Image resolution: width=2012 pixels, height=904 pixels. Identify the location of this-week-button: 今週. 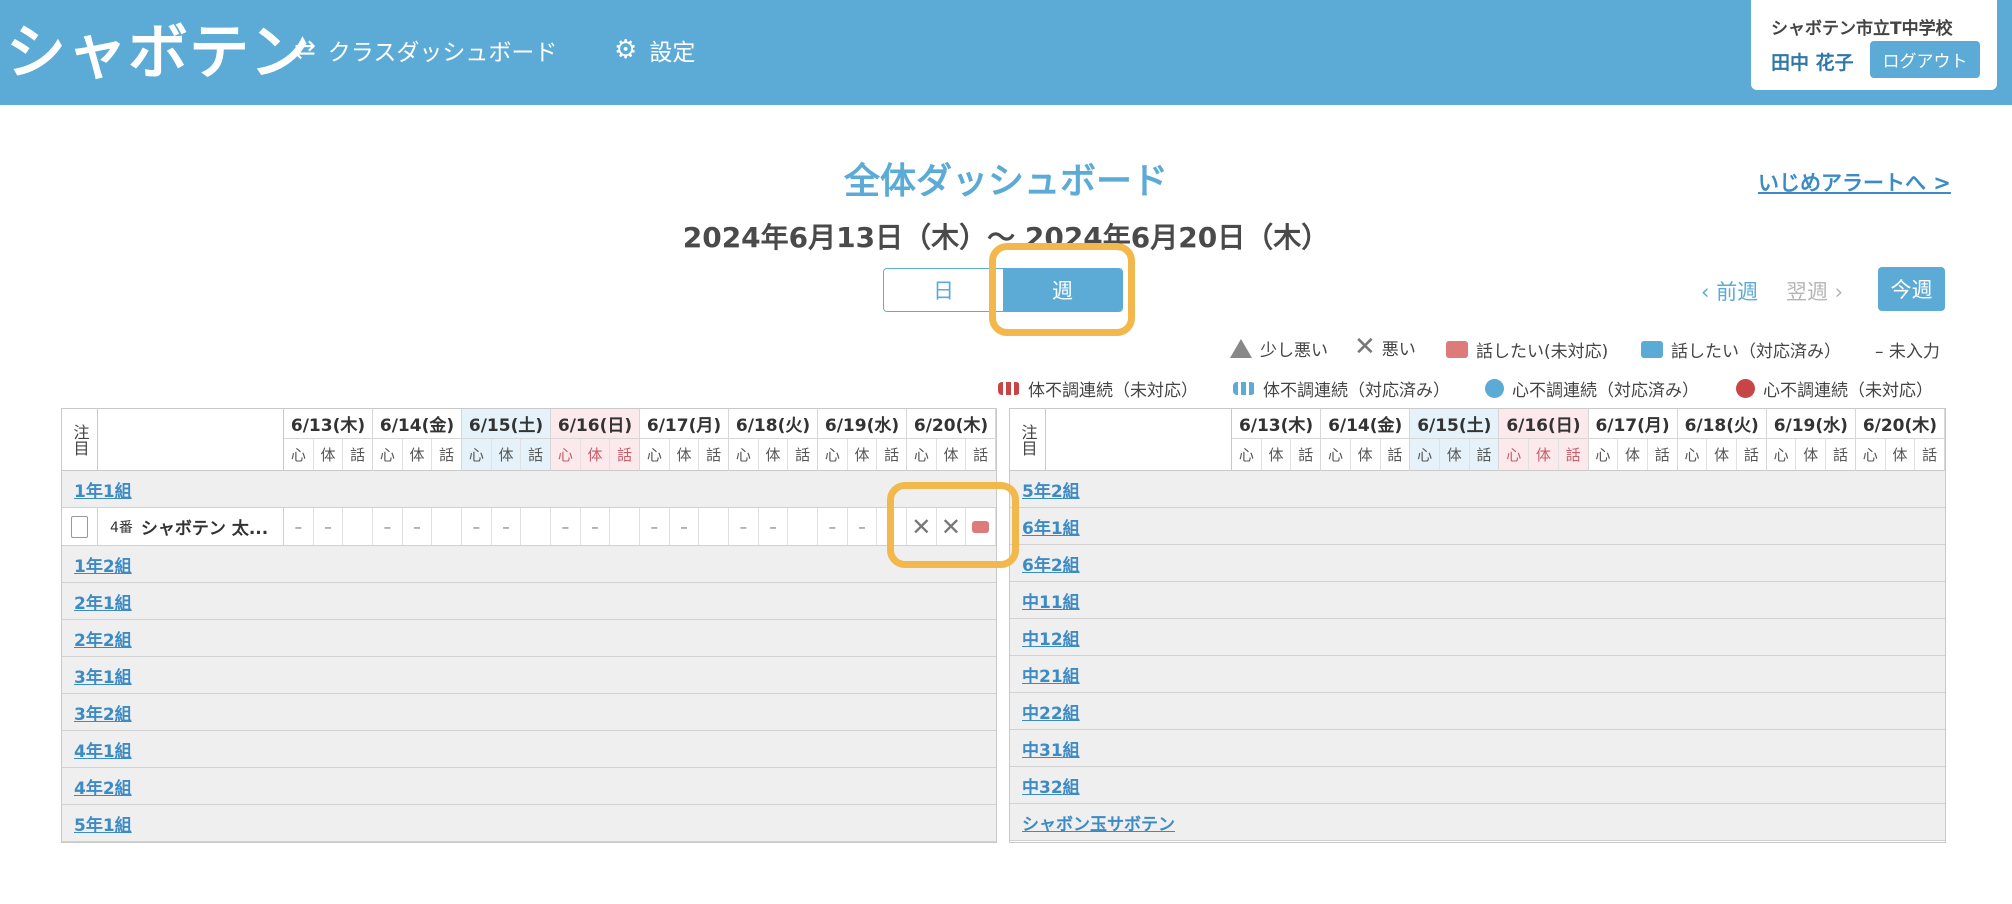
(1911, 289).